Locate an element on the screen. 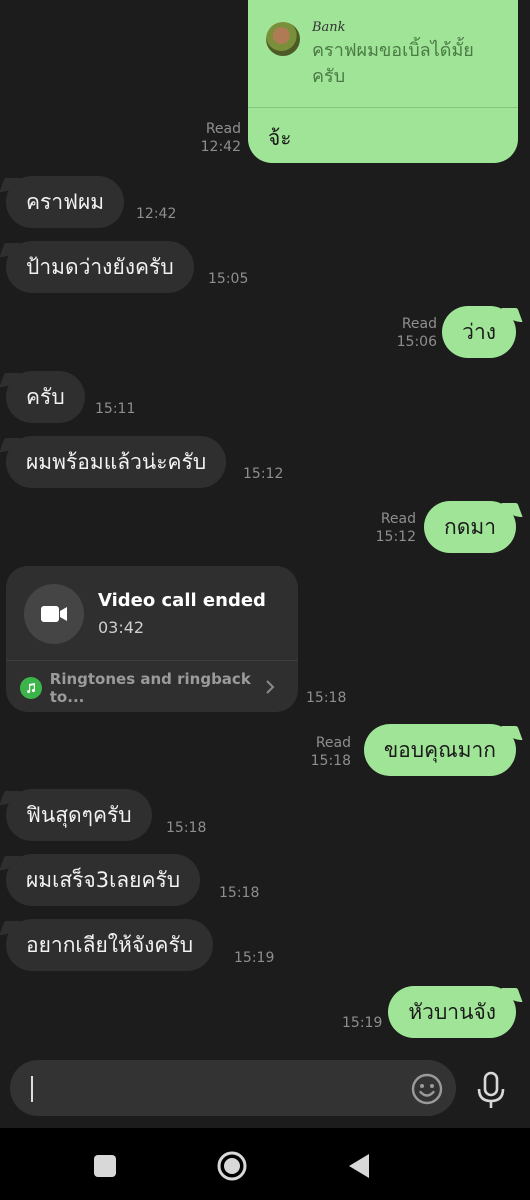 Image resolution: width=530 pixels, height=1200 pixels. call-duration: 03:42 is located at coordinates (121, 627).